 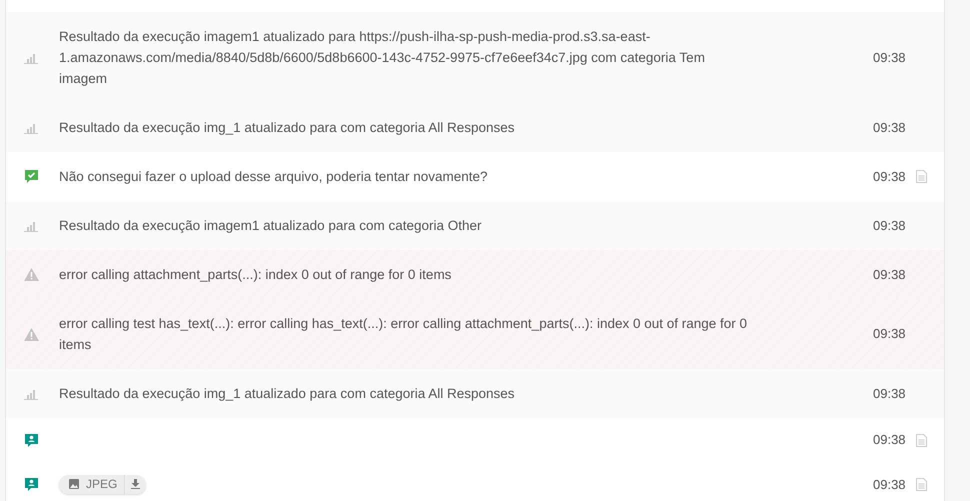 I want to click on check-message-icon, so click(x=31, y=176).